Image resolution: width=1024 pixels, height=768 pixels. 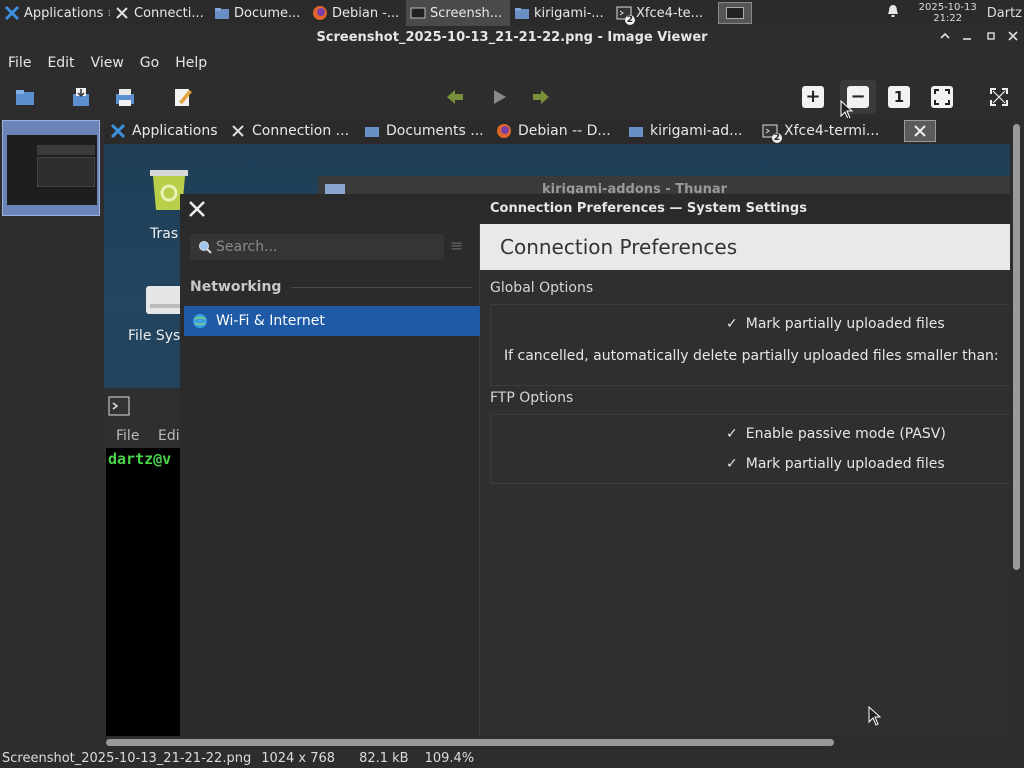 What do you see at coordinates (470, 742) in the screenshot?
I see `horizontal-scrollbar` at bounding box center [470, 742].